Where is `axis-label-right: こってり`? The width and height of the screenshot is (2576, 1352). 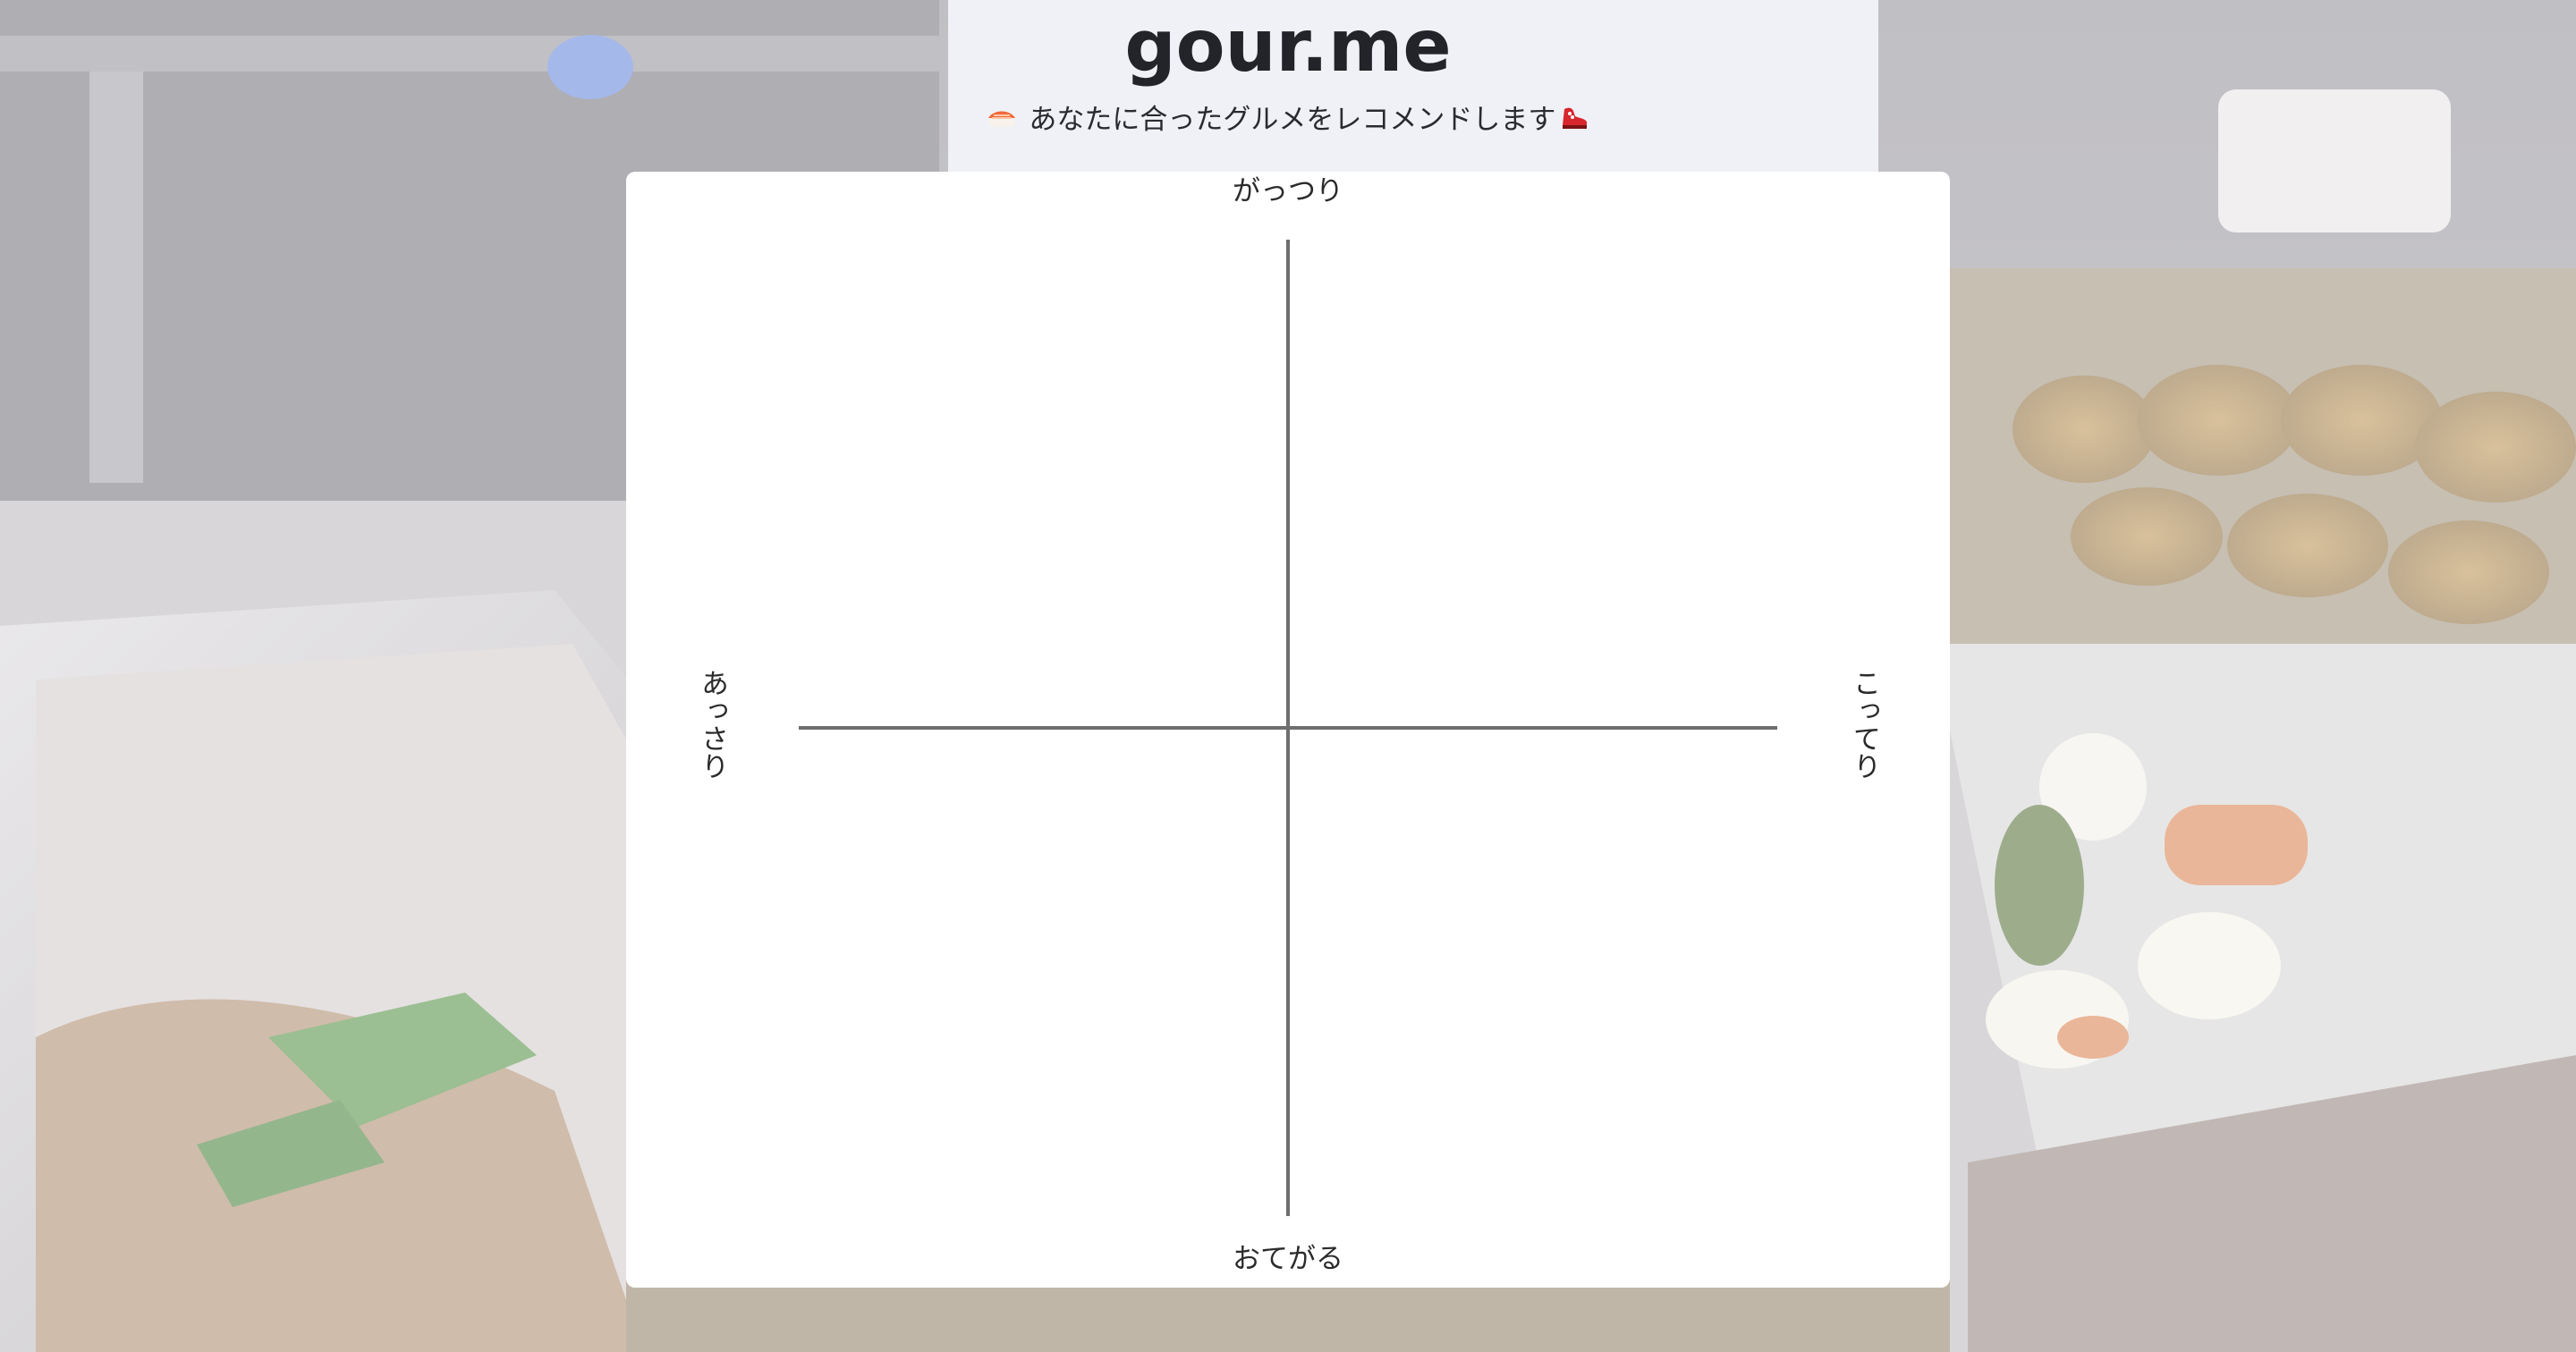 axis-label-right: こってり is located at coordinates (1864, 724).